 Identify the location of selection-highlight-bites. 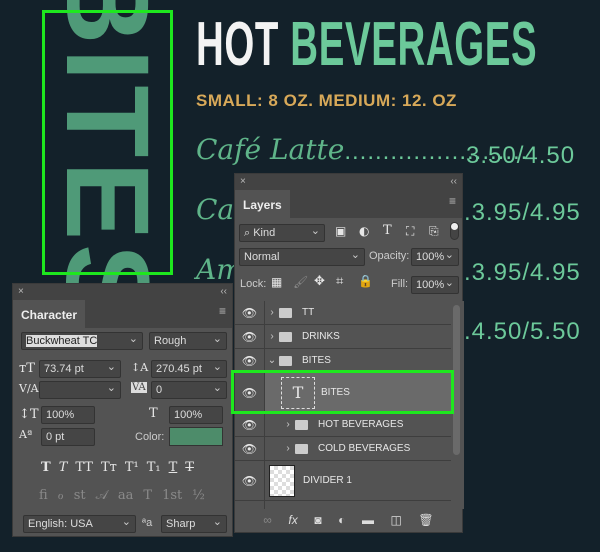
(107, 142).